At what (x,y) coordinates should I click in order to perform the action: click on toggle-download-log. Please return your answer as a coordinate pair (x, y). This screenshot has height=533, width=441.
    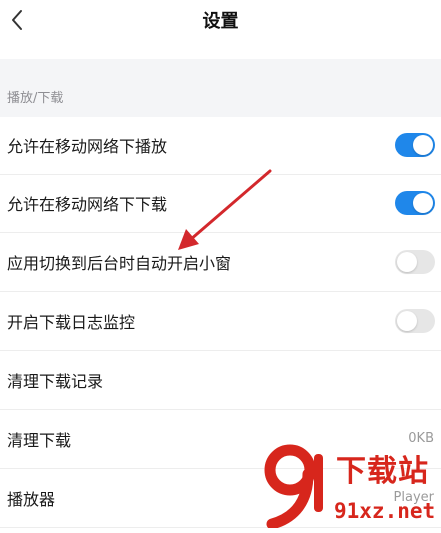
    Looking at the image, I should click on (415, 321).